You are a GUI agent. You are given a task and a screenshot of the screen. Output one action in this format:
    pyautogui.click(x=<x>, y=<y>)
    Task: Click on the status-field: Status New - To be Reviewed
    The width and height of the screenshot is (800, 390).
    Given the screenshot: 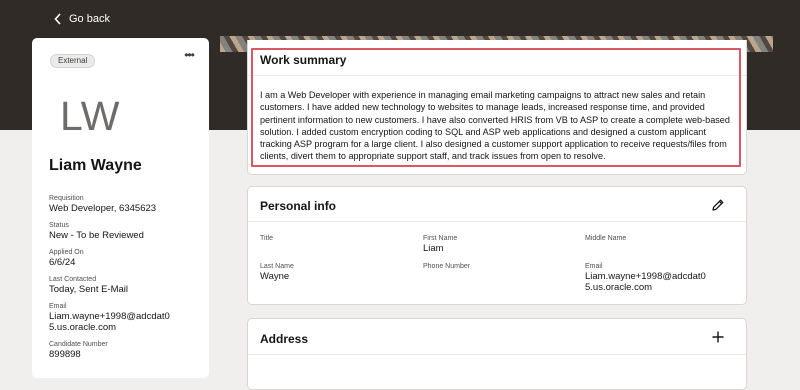 What is the action you would take?
    pyautogui.click(x=124, y=231)
    